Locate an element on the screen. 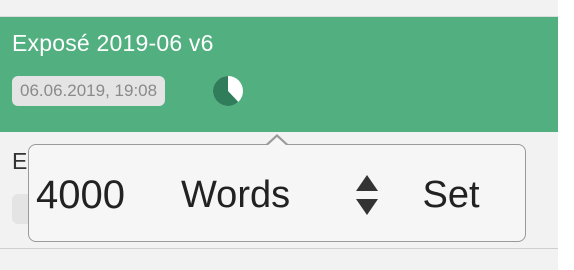 Image resolution: width=574 pixels, height=270 pixels. scrollbar-gutter is located at coordinates (566, 135).